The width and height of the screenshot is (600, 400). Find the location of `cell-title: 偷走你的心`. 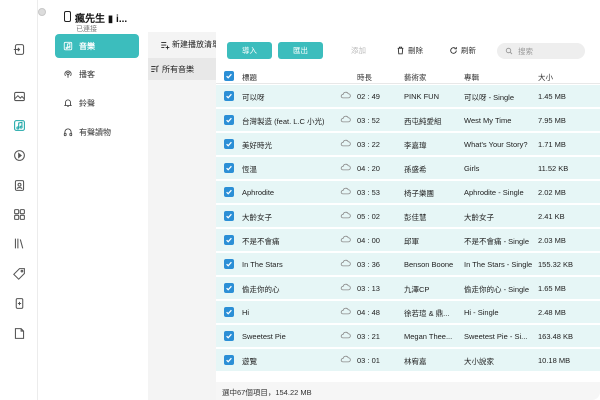

cell-title: 偷走你的心 is located at coordinates (261, 289).